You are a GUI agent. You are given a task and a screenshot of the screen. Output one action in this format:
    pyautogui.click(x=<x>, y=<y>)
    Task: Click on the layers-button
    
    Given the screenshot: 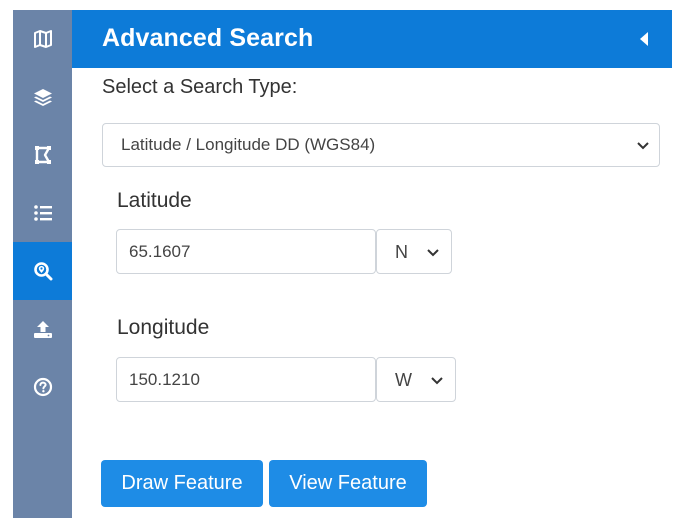 What is the action you would take?
    pyautogui.click(x=42, y=97)
    